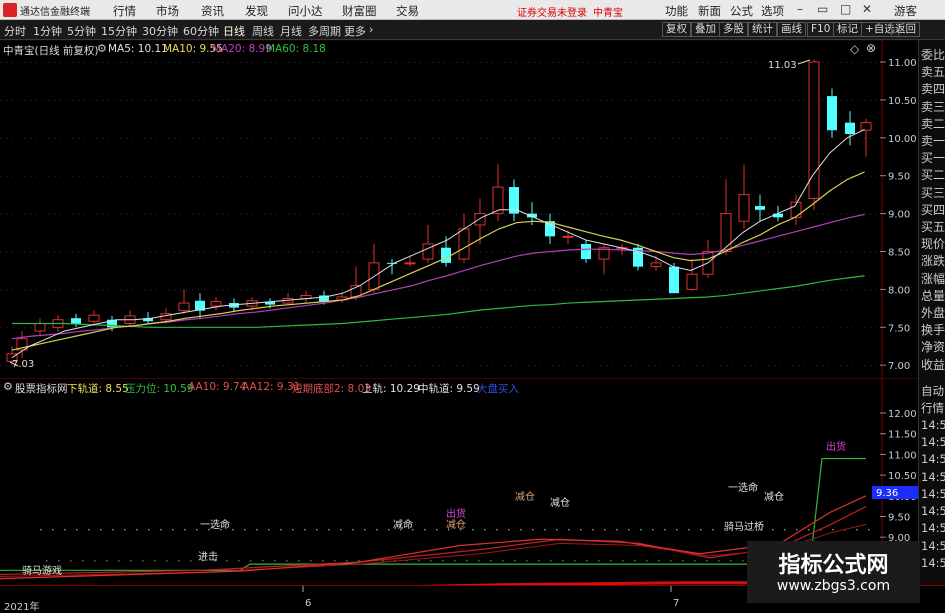  Describe the element at coordinates (119, 31) in the screenshot. I see `period-15min: 15分钟` at that location.